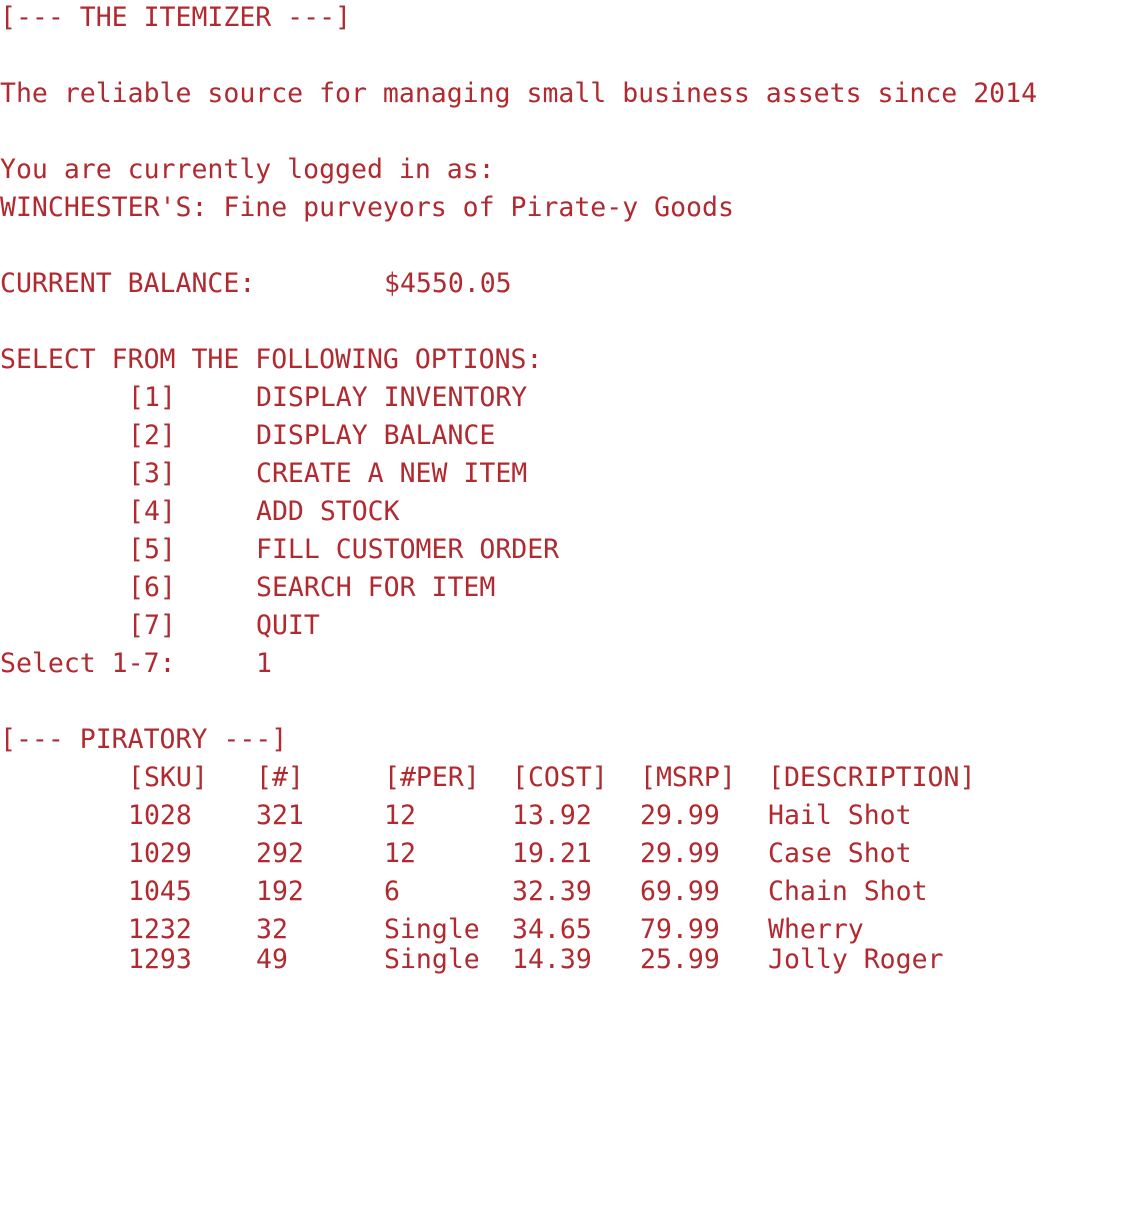  I want to click on column-header-msrp: [MSRP], so click(688, 777).